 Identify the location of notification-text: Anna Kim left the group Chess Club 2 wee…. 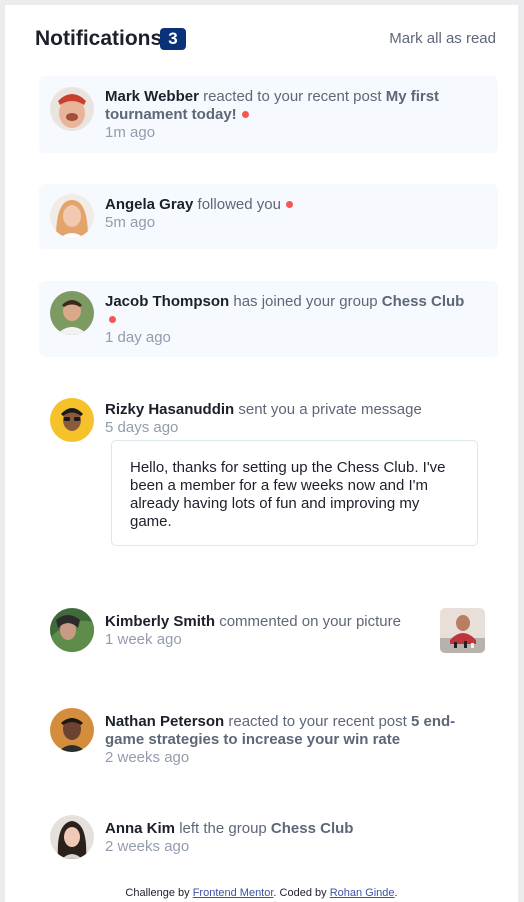
(296, 838).